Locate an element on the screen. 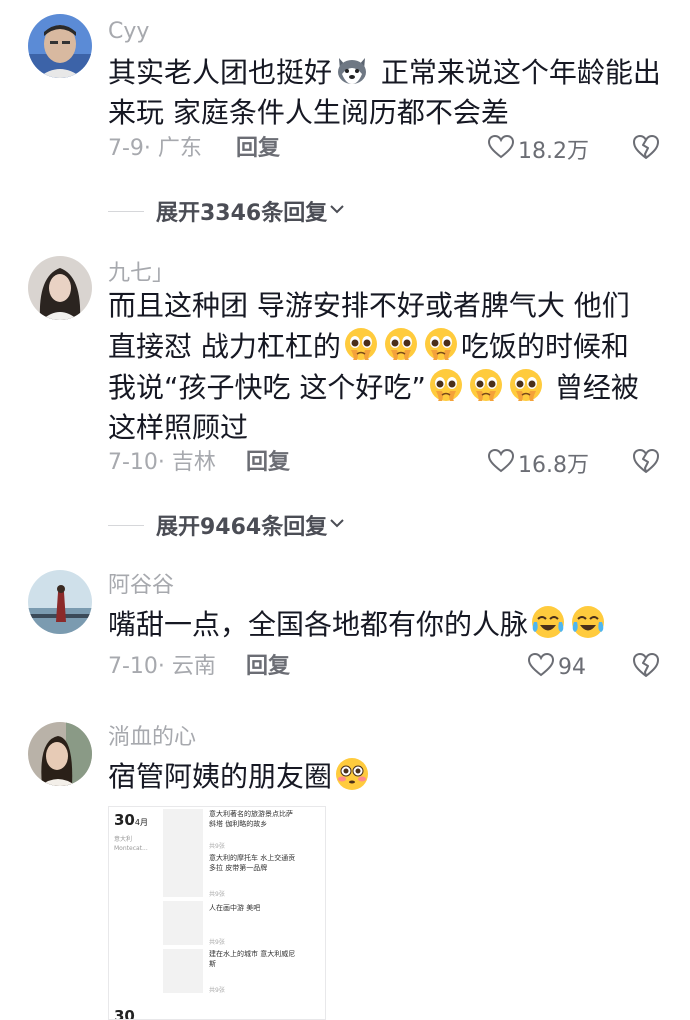 This screenshot has height=1020, width=690. username: 阿谷谷 is located at coordinates (141, 586).